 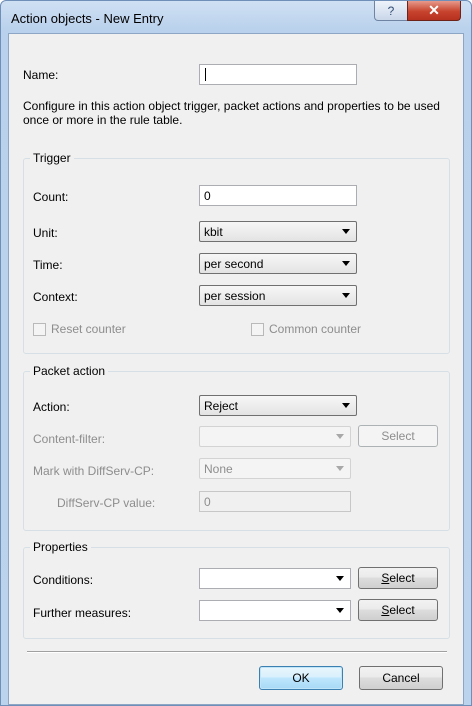 What do you see at coordinates (278, 295) in the screenshot?
I see `context-select: per session` at bounding box center [278, 295].